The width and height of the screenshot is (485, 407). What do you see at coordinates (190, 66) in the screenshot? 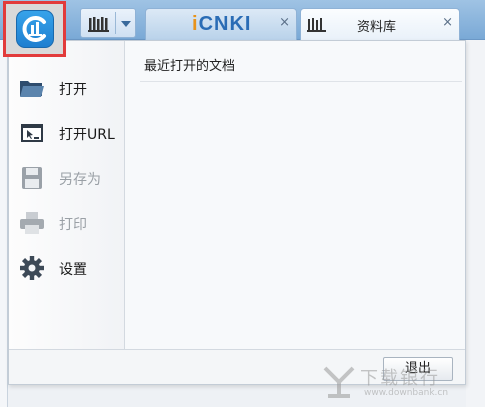
I see `recent-documents-title: 最近打开的文档` at bounding box center [190, 66].